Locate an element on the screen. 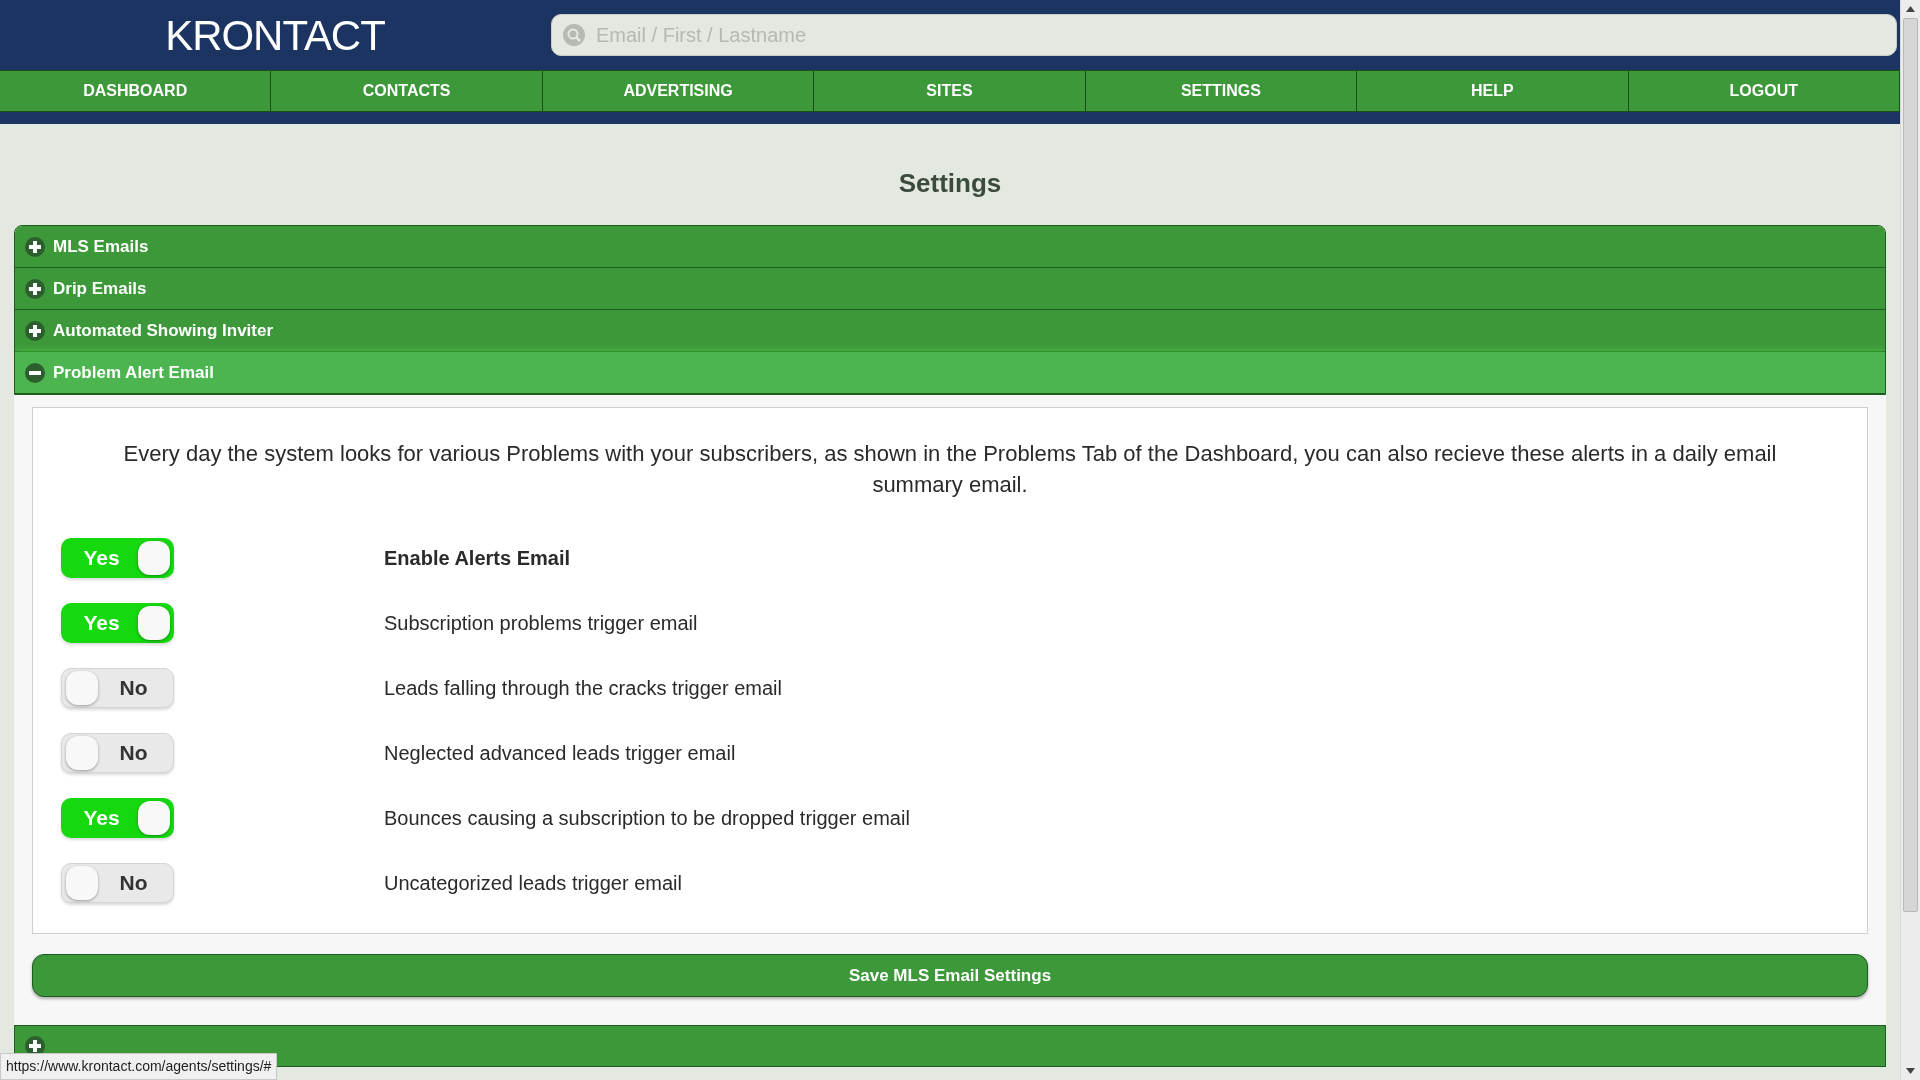 The image size is (1920, 1080). accordion-title: Automated Showing Inviter is located at coordinates (163, 330).